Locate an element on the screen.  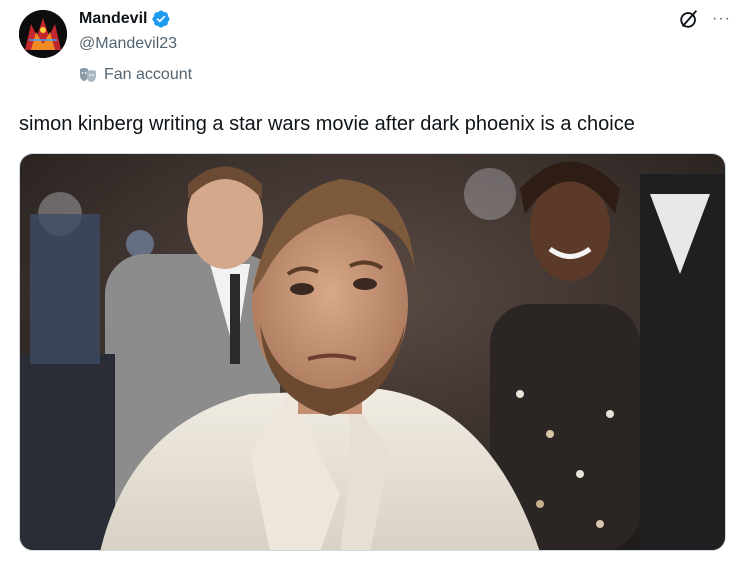
avatar is located at coordinates (43, 34).